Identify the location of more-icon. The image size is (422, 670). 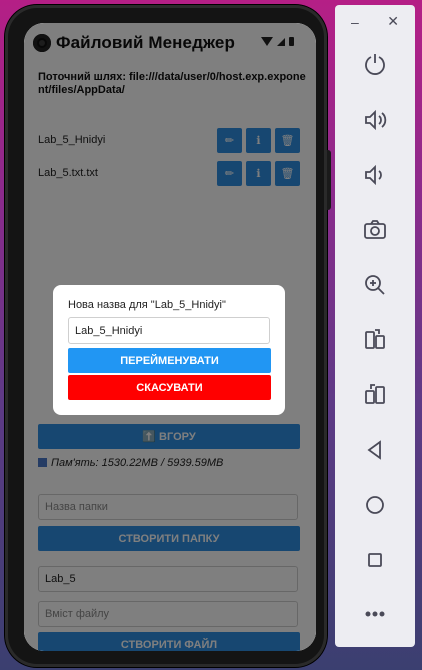
(375, 614).